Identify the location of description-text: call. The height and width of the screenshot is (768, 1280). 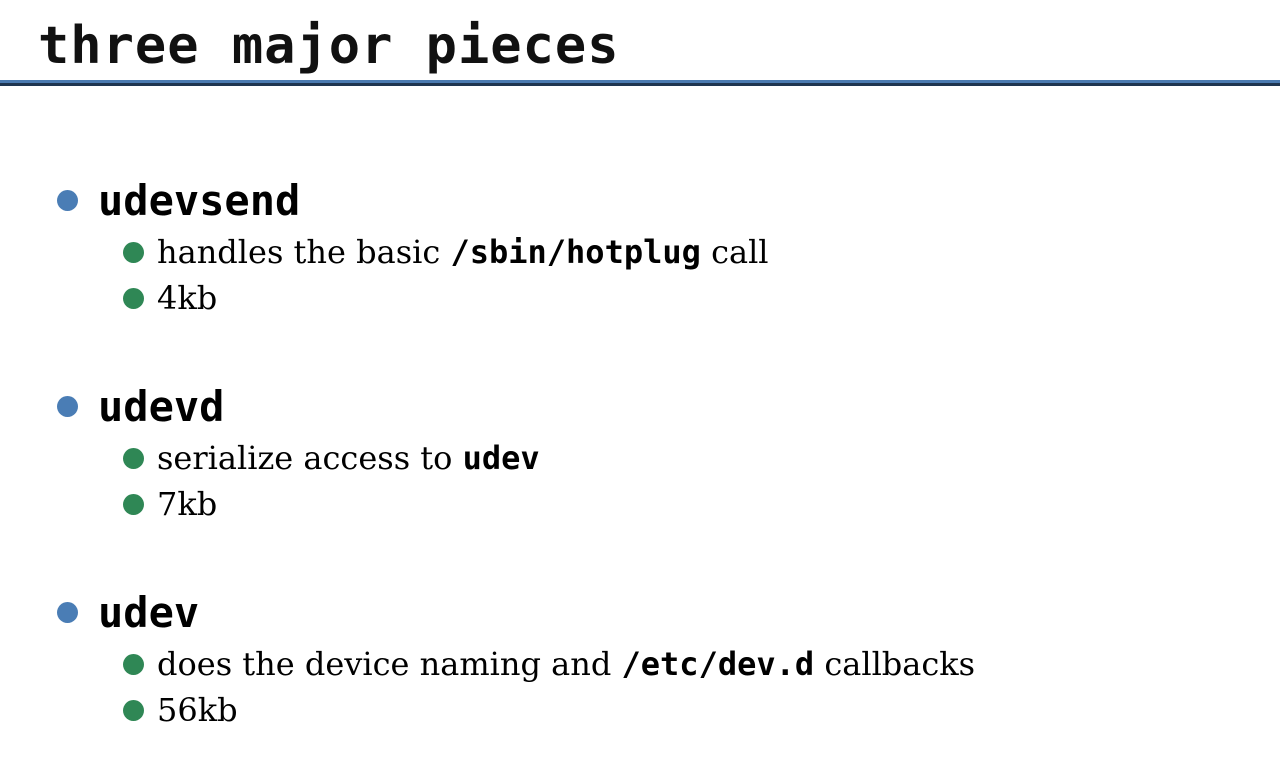
(734, 252).